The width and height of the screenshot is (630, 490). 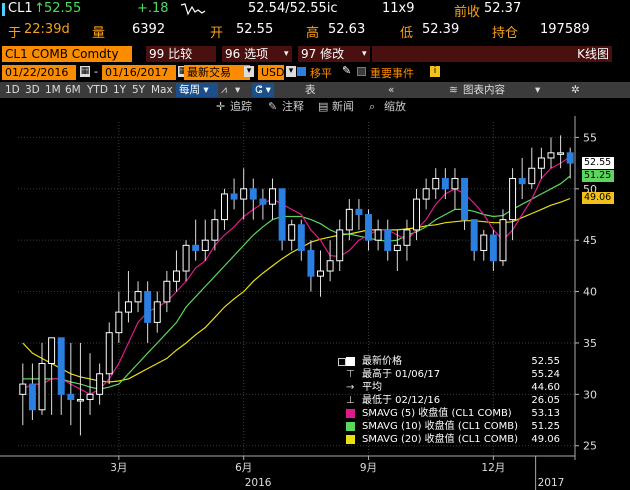 What do you see at coordinates (575, 90) in the screenshot?
I see `gear-icon: ✲` at bounding box center [575, 90].